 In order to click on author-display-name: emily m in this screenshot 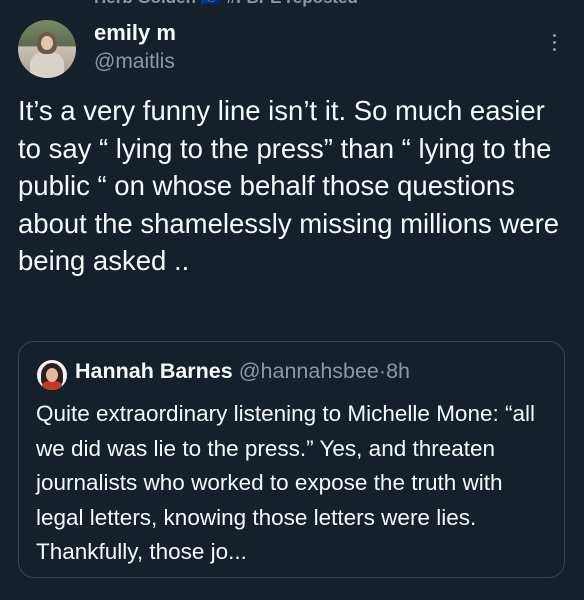, I will do `click(135, 33)`.